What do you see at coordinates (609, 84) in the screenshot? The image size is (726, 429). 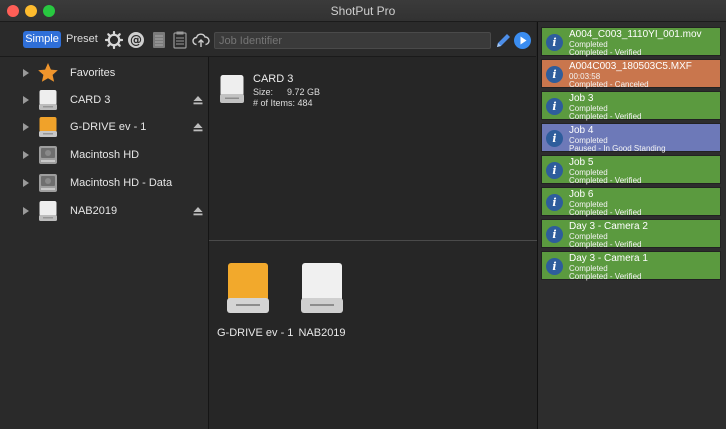 I see `job-result: Completed - Canceled` at bounding box center [609, 84].